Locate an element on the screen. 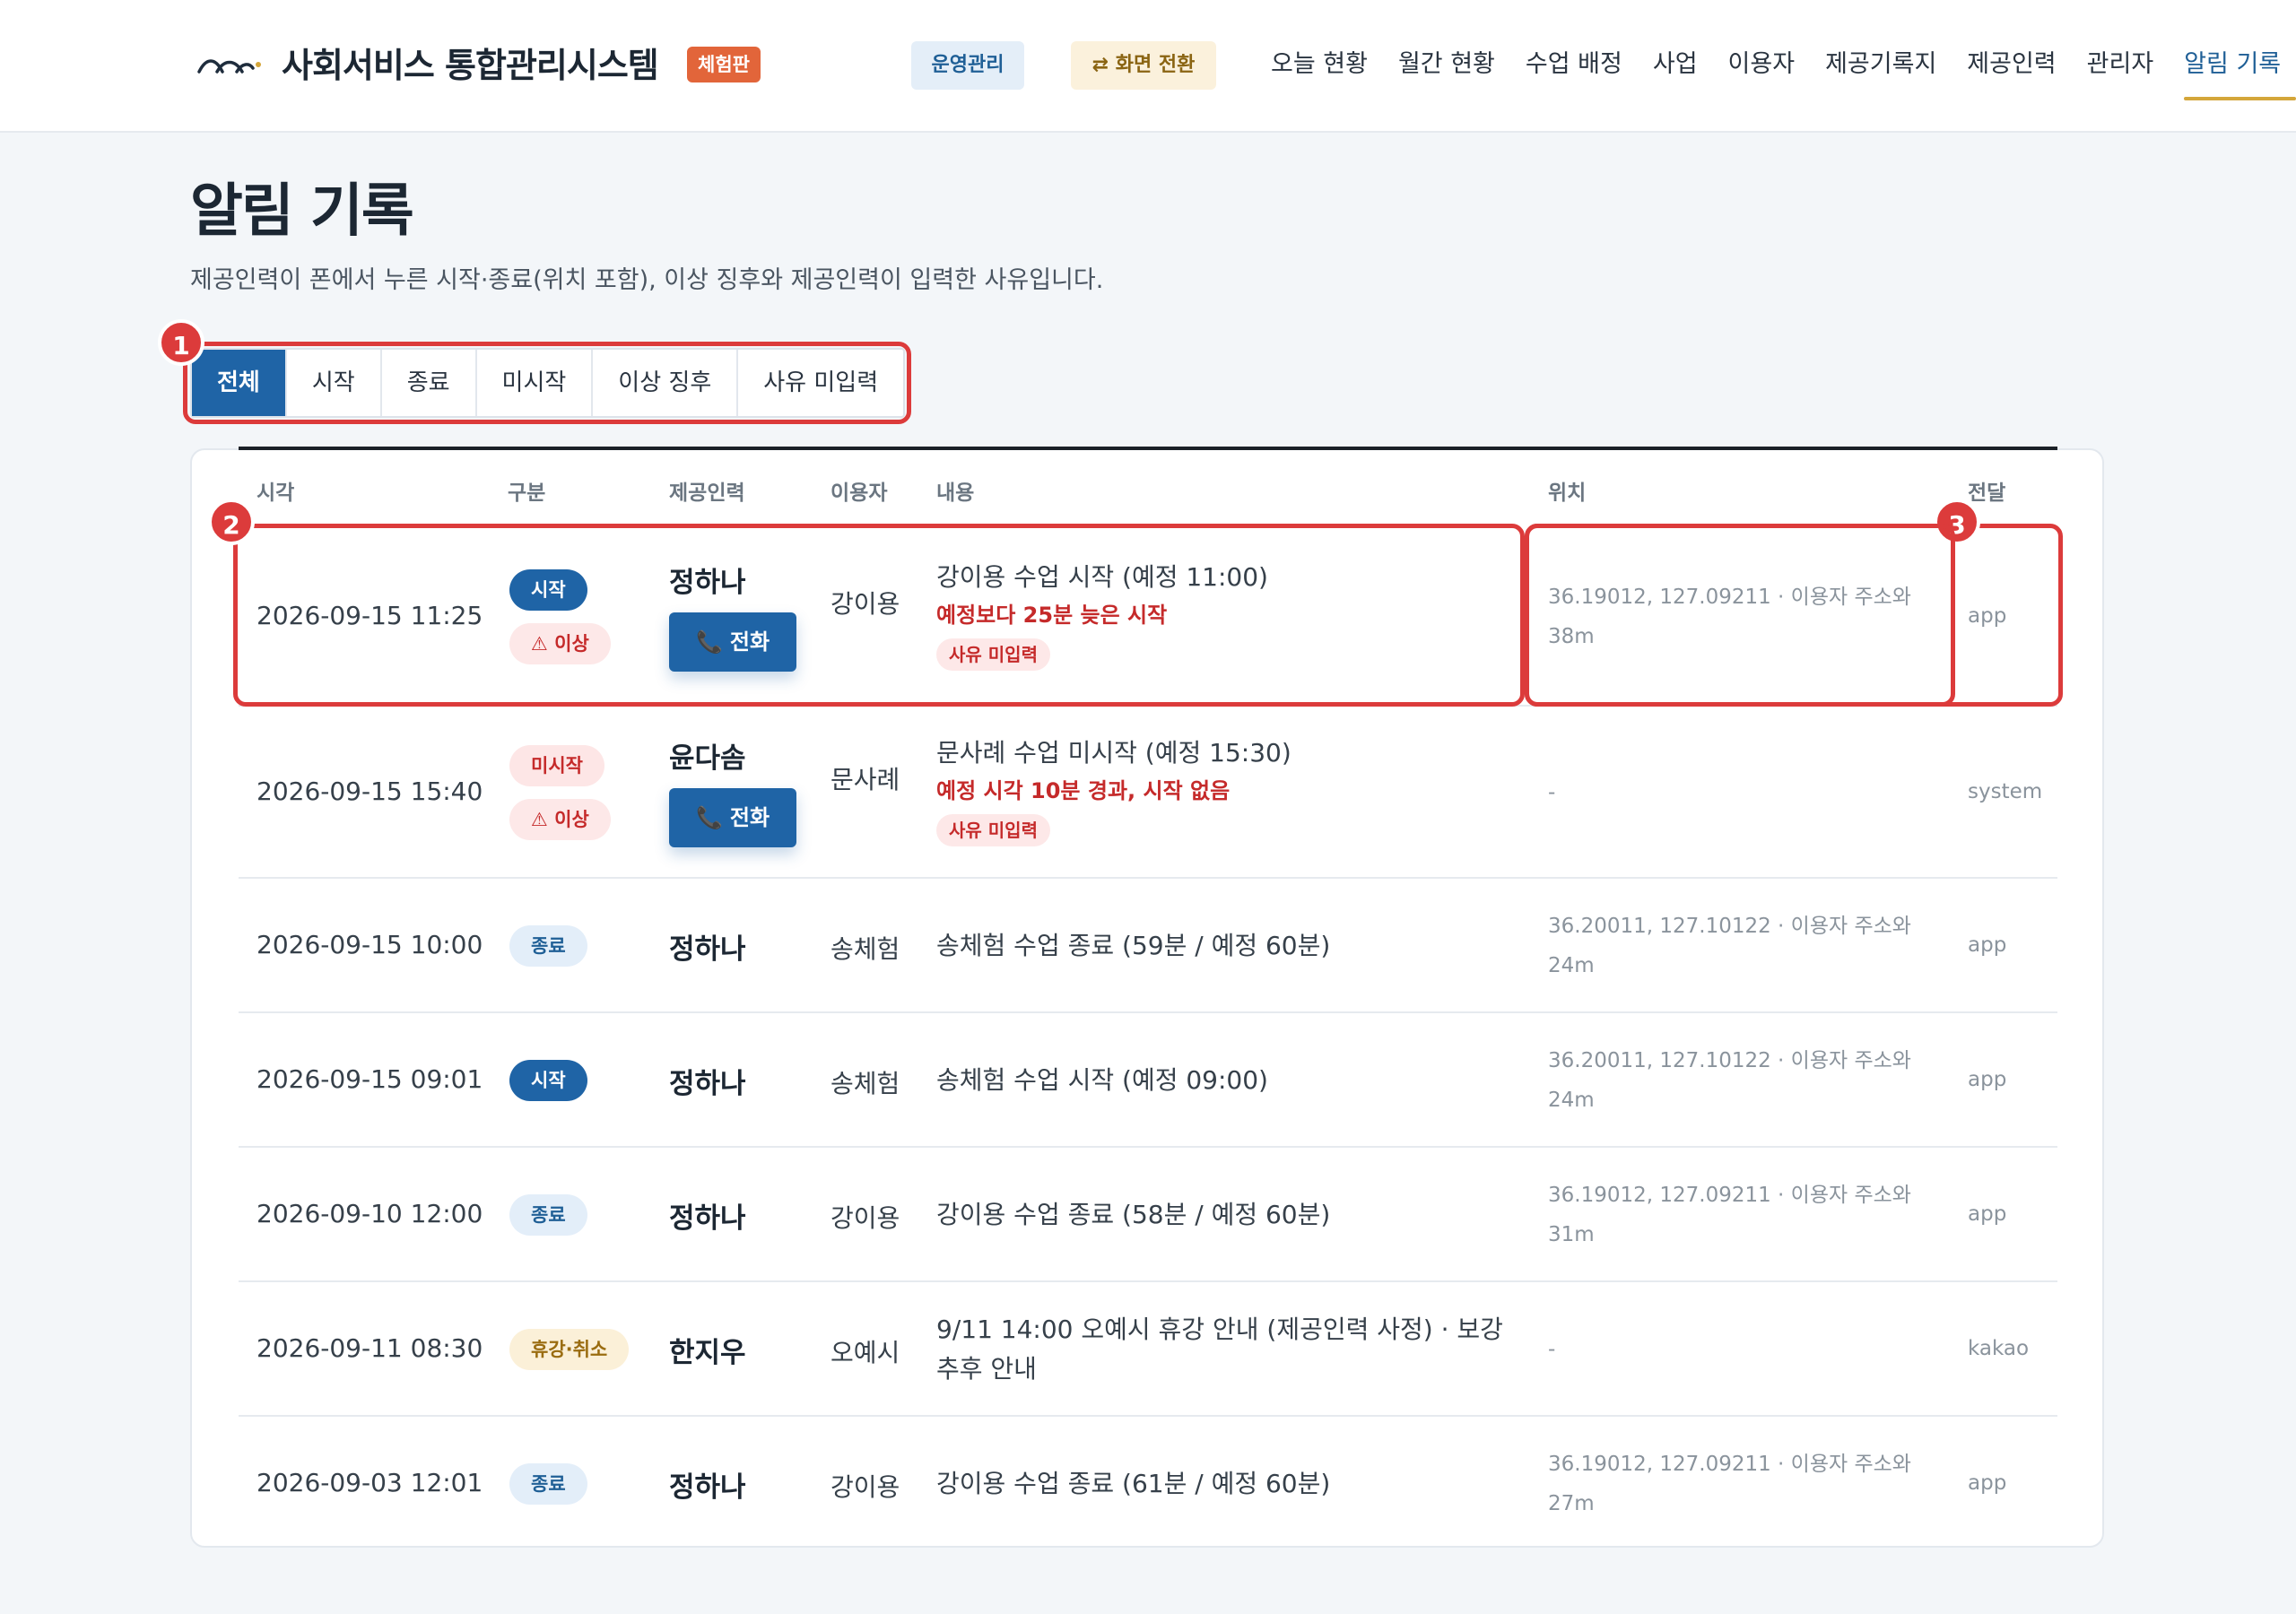 The height and width of the screenshot is (1614, 2296). row-content: 강이용 수업 종료 (61분 / 예정 60분) is located at coordinates (1223, 1484).